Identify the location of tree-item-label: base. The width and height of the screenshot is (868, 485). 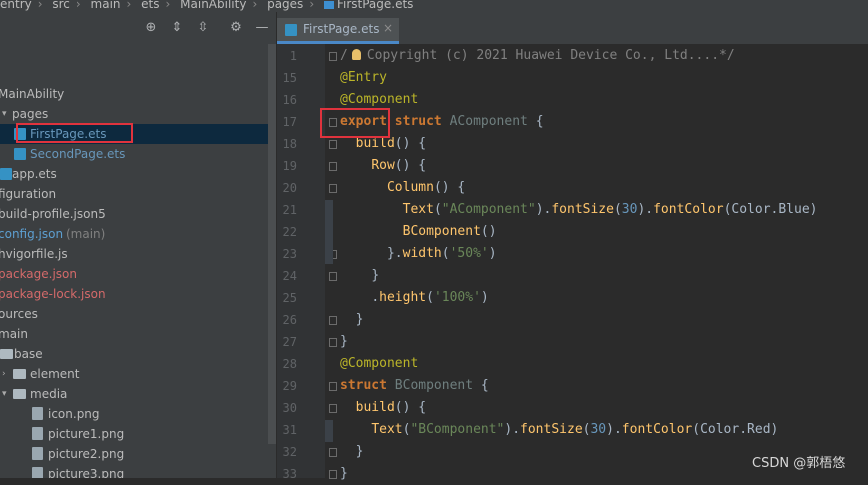
(28, 354).